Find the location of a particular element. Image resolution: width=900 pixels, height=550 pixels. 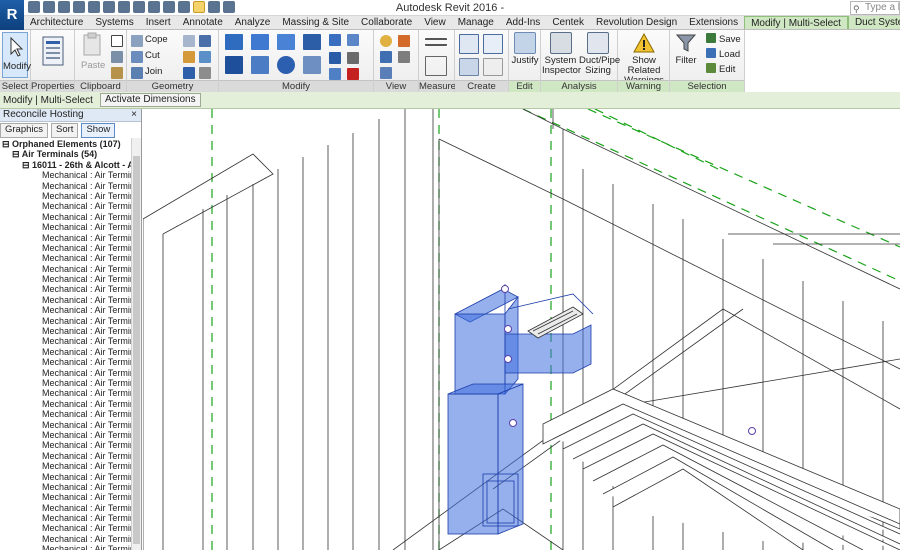

search-input: ⚲ Type a keyword is located at coordinates (875, 8).